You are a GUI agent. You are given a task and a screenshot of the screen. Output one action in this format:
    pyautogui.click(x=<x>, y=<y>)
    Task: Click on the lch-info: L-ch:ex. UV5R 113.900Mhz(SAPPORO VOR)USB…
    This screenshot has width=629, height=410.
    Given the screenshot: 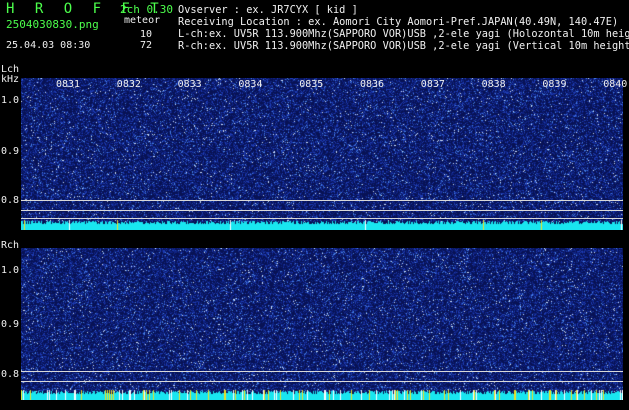 What is the action you would take?
    pyautogui.click(x=403, y=34)
    